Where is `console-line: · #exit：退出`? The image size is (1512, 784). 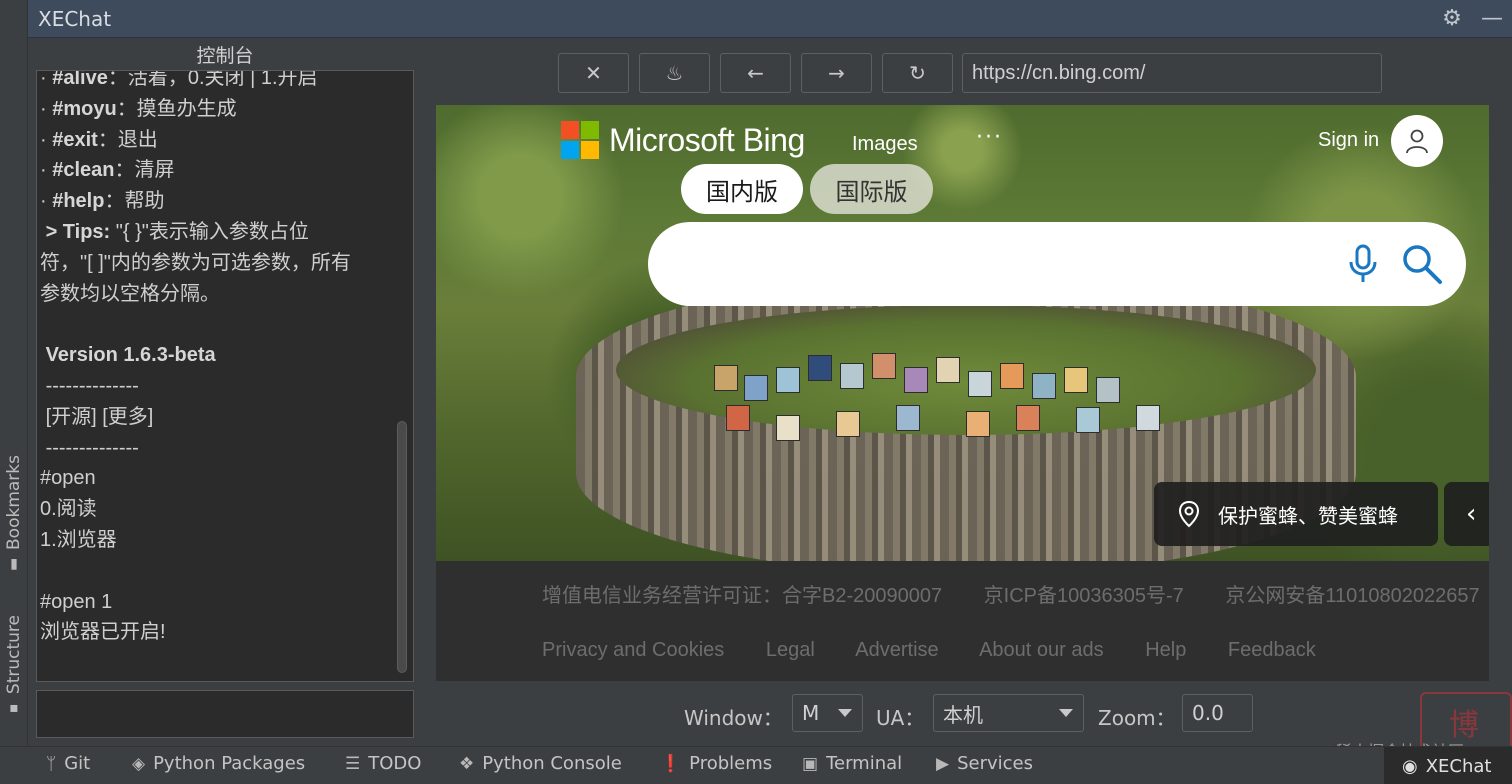
console-line: · #exit：退出 is located at coordinates (99, 139).